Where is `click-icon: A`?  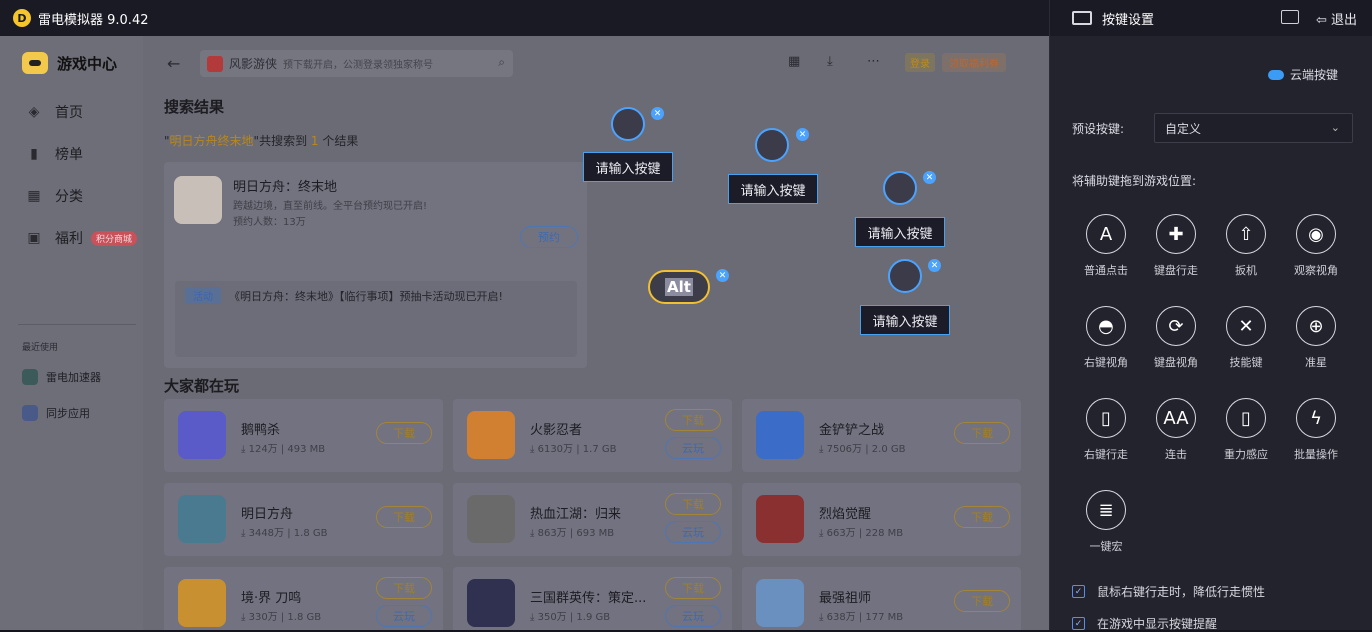 click-icon: A is located at coordinates (1106, 234).